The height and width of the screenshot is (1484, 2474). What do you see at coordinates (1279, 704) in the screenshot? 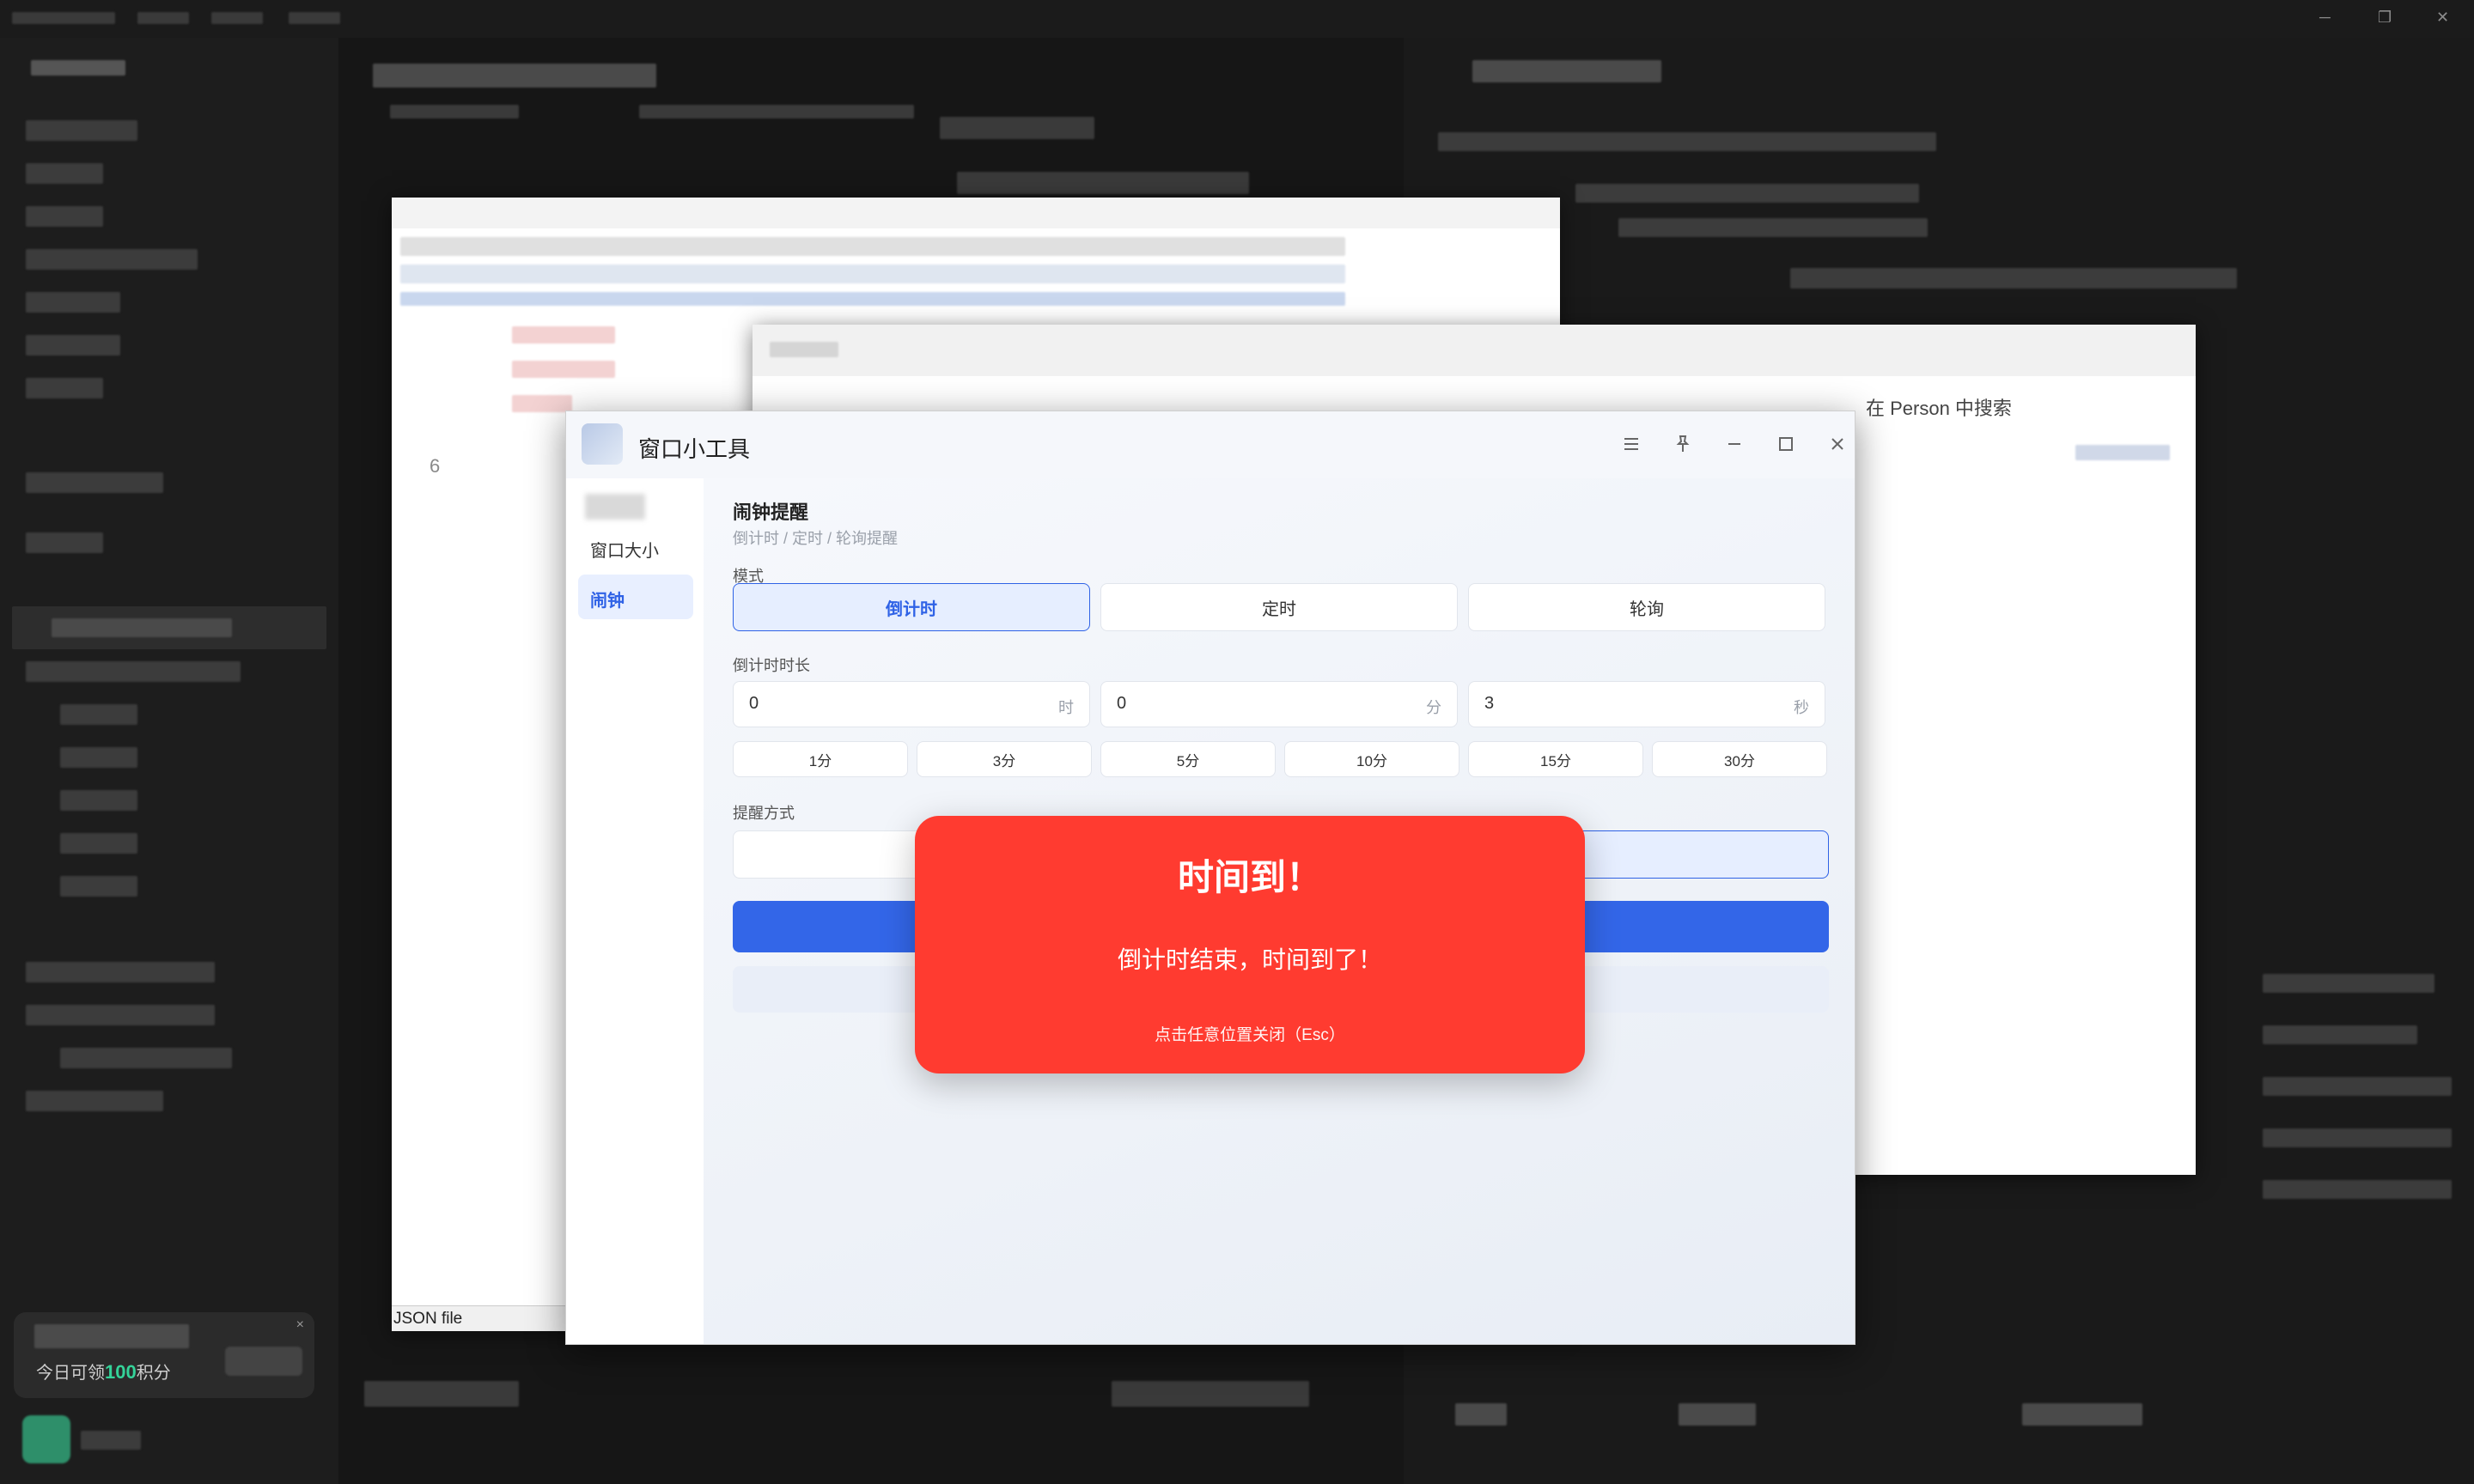
I see `minutes-input: 0 分` at bounding box center [1279, 704].